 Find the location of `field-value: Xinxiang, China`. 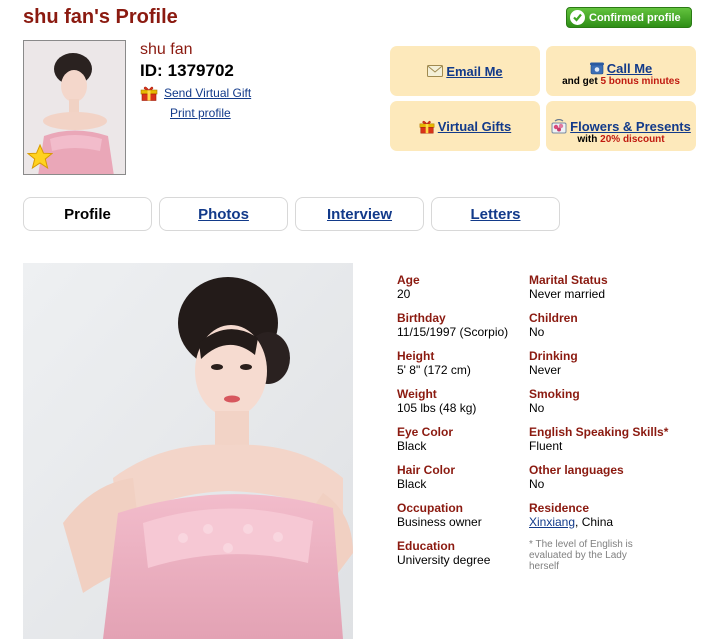

field-value: Xinxiang, China is located at coordinates (571, 522).